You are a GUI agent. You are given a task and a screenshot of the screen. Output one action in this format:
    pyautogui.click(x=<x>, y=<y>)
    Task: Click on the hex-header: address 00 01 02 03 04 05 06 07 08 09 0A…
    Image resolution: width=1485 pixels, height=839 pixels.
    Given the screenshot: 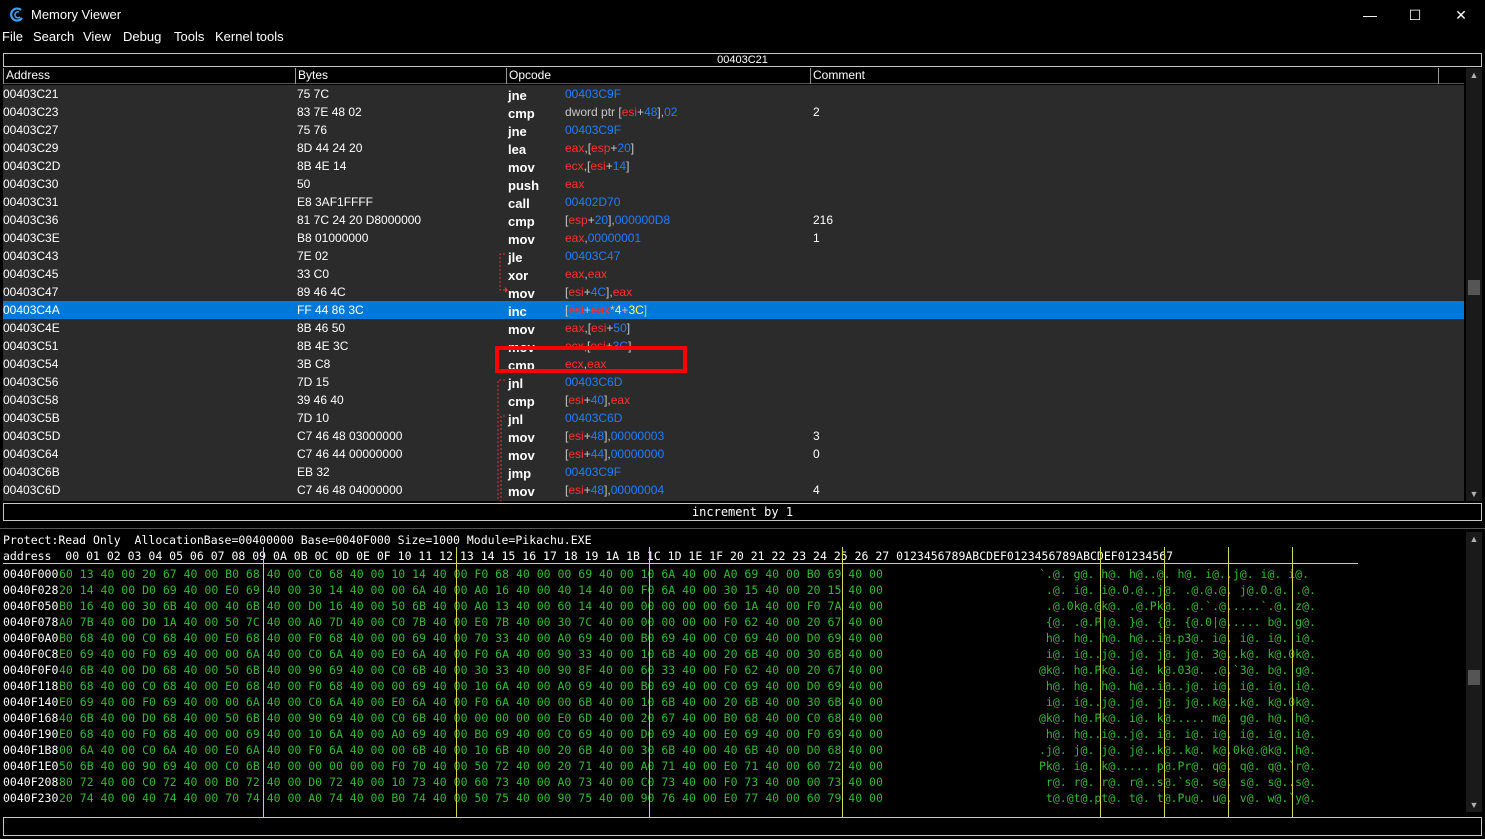 What is the action you would take?
    pyautogui.click(x=680, y=556)
    